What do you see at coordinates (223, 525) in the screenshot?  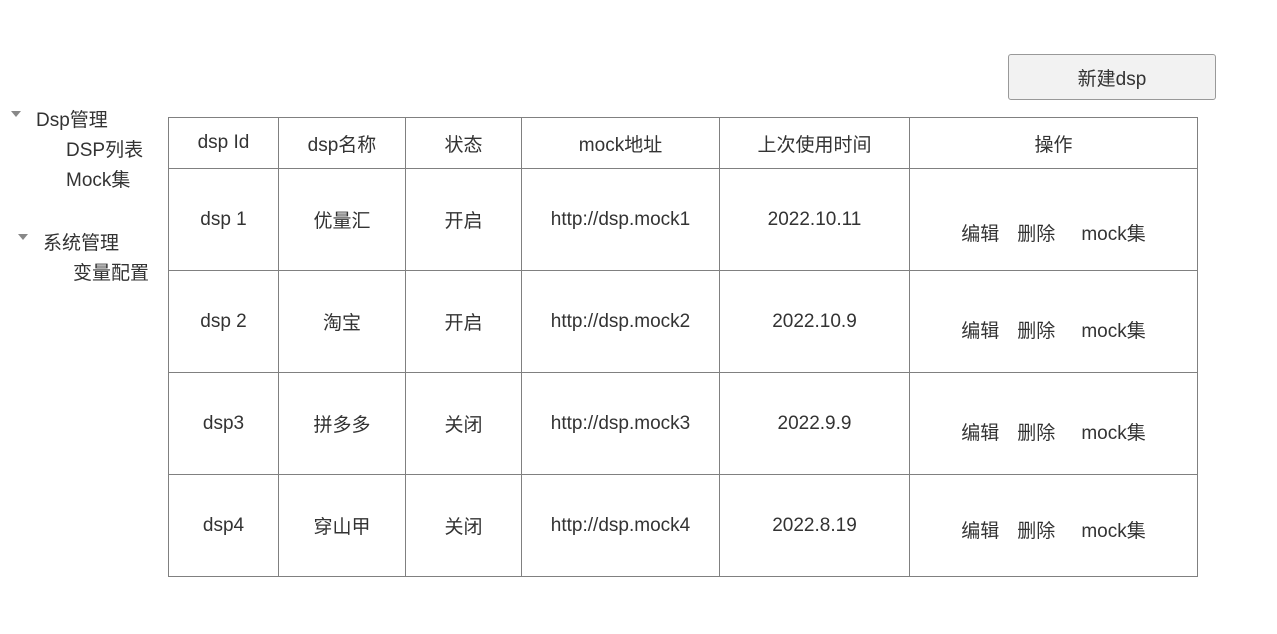 I see `cell-dsp-id: dsp4` at bounding box center [223, 525].